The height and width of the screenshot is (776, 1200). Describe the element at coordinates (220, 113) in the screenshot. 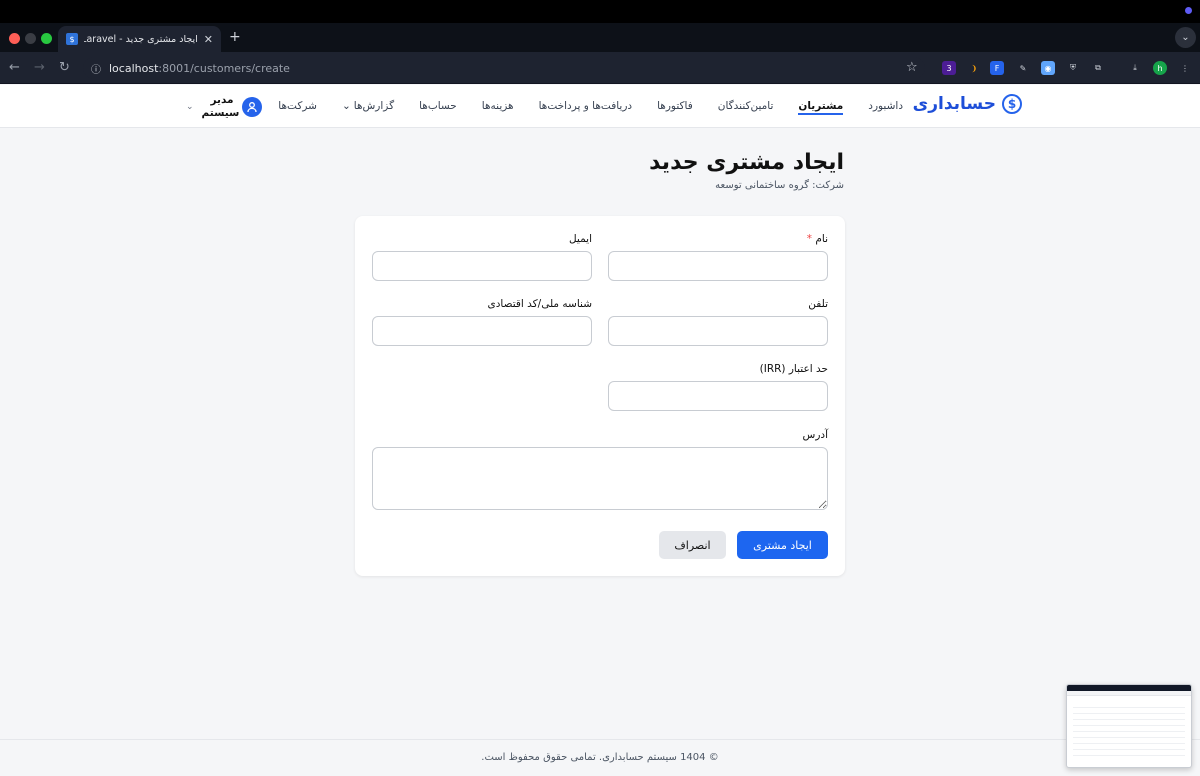

I see `user-name-line2: سیستم` at that location.